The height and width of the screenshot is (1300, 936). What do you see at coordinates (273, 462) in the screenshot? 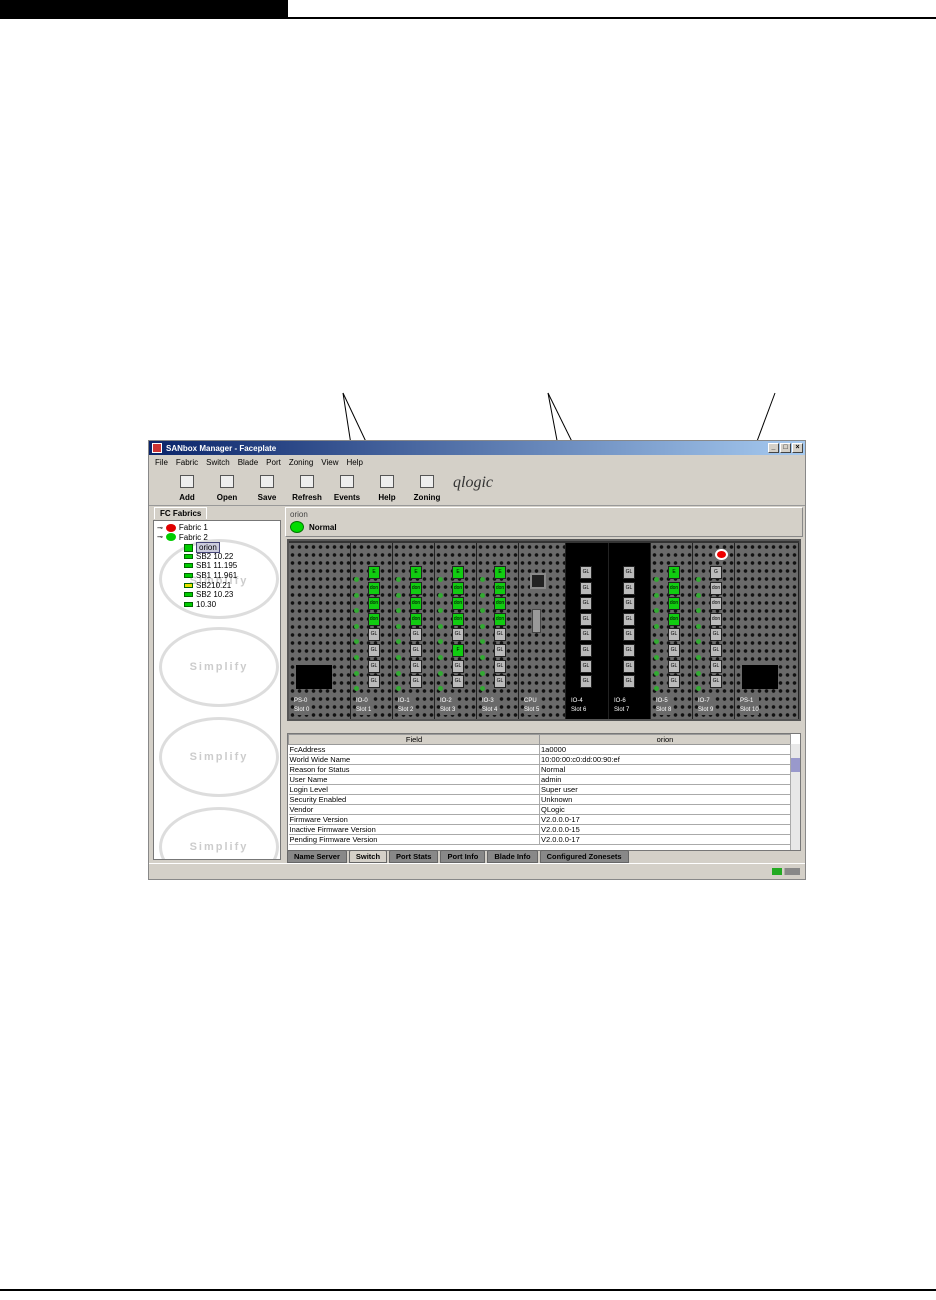
I see `menu-port: Port` at bounding box center [273, 462].